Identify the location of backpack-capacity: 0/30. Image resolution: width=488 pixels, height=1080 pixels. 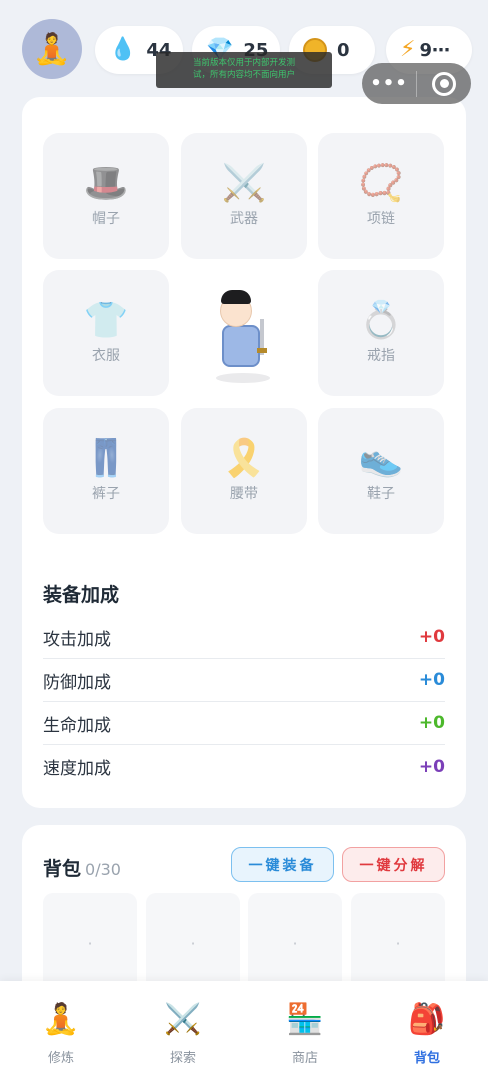
(103, 869).